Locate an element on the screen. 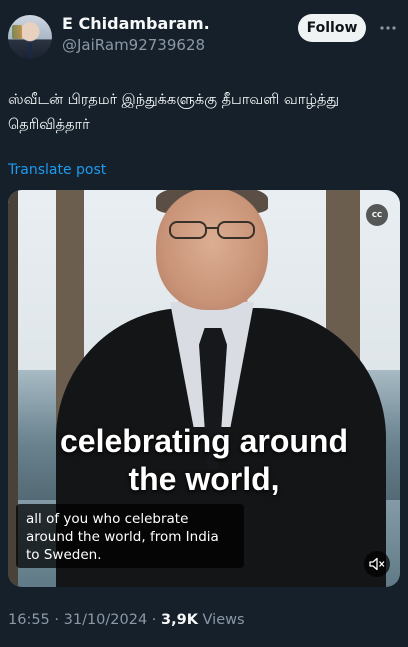  overlay-caption-line2: the world, is located at coordinates (204, 479).